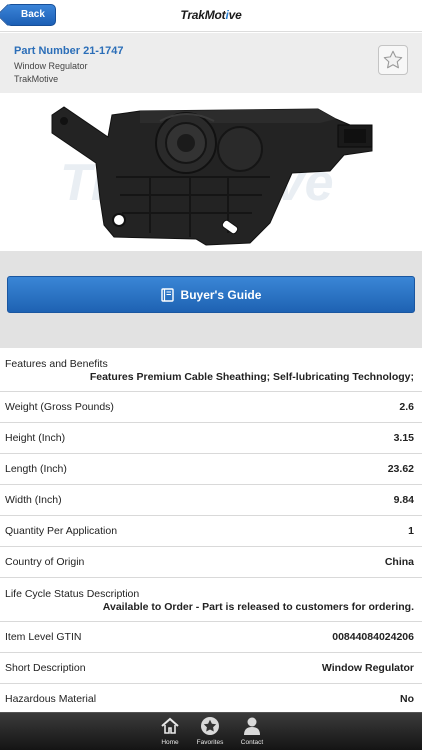  What do you see at coordinates (221, 294) in the screenshot?
I see `buyers-guide-label: Buyer's Guide` at bounding box center [221, 294].